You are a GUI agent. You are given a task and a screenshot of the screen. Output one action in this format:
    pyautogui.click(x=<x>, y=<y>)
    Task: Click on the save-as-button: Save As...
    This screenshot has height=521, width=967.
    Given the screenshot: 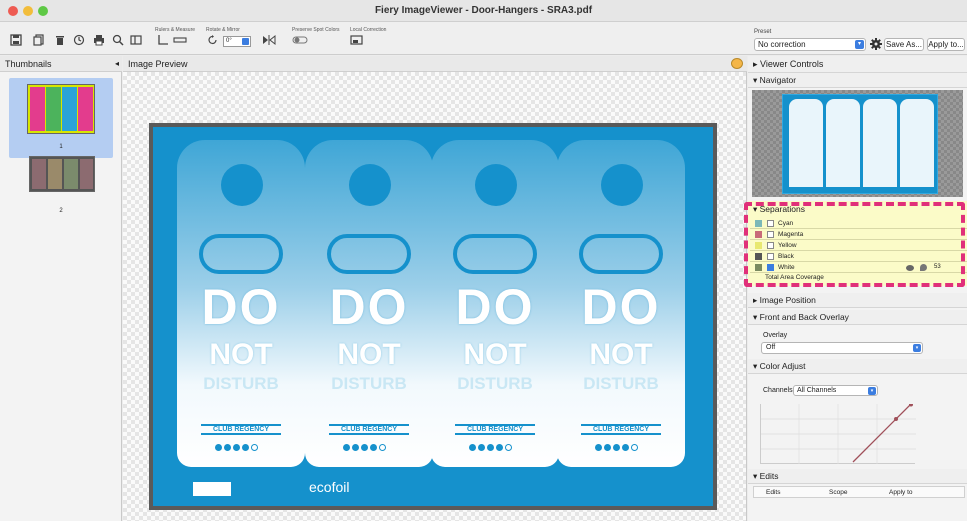 What is the action you would take?
    pyautogui.click(x=904, y=44)
    